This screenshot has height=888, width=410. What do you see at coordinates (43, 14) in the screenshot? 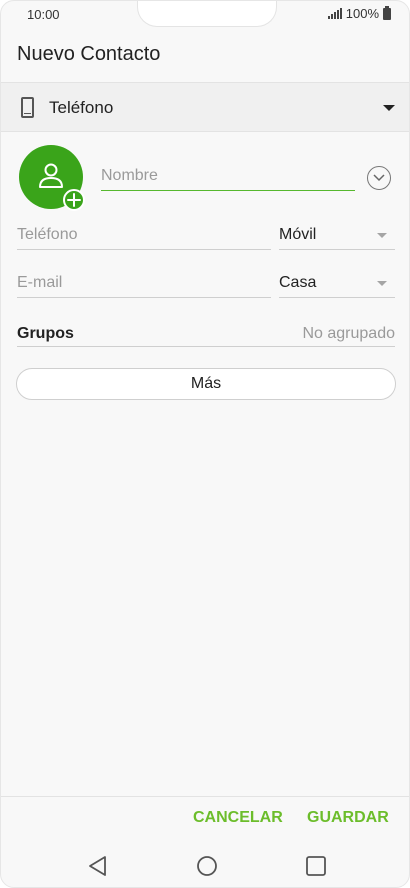
I see `status-time: 10:00` at bounding box center [43, 14].